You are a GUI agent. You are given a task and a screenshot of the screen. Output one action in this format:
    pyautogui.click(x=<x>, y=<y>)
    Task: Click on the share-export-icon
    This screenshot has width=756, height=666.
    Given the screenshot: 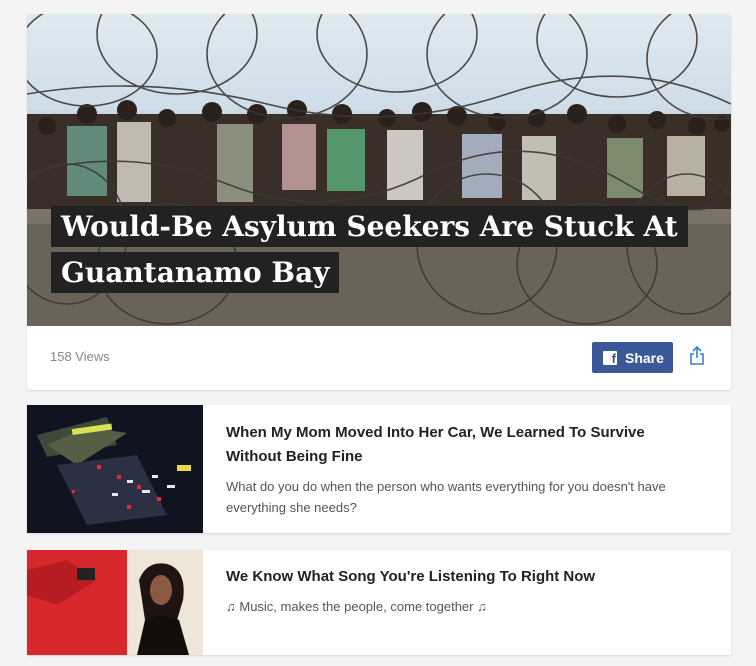 What is the action you would take?
    pyautogui.click(x=697, y=357)
    